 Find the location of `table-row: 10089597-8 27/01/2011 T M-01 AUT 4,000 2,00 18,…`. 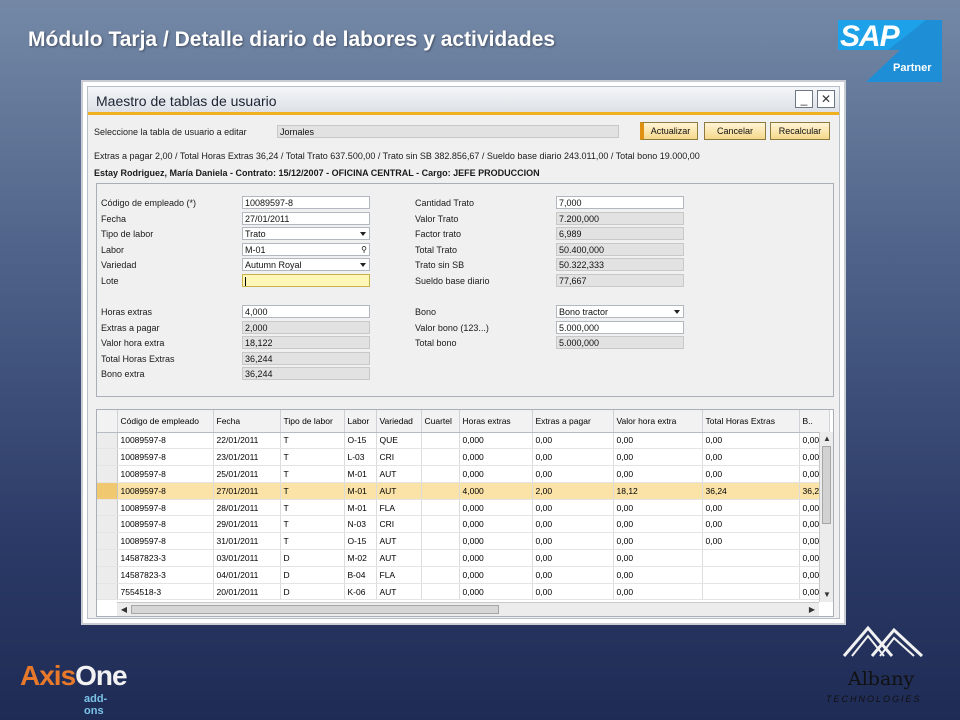

table-row: 10089597-8 27/01/2011 T M-01 AUT 4,000 2,00 18,… is located at coordinates (463, 491).